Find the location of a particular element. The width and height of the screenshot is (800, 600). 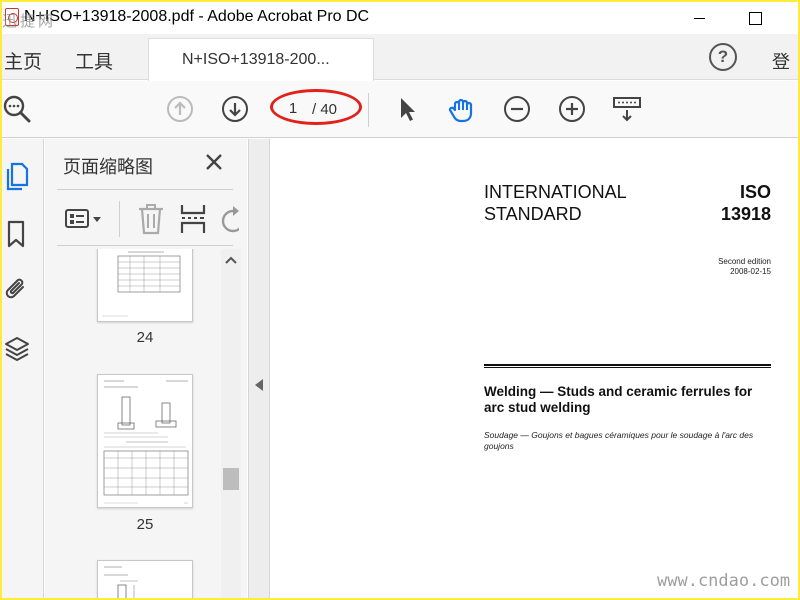

toolbar: / 40 is located at coordinates (400, 109).